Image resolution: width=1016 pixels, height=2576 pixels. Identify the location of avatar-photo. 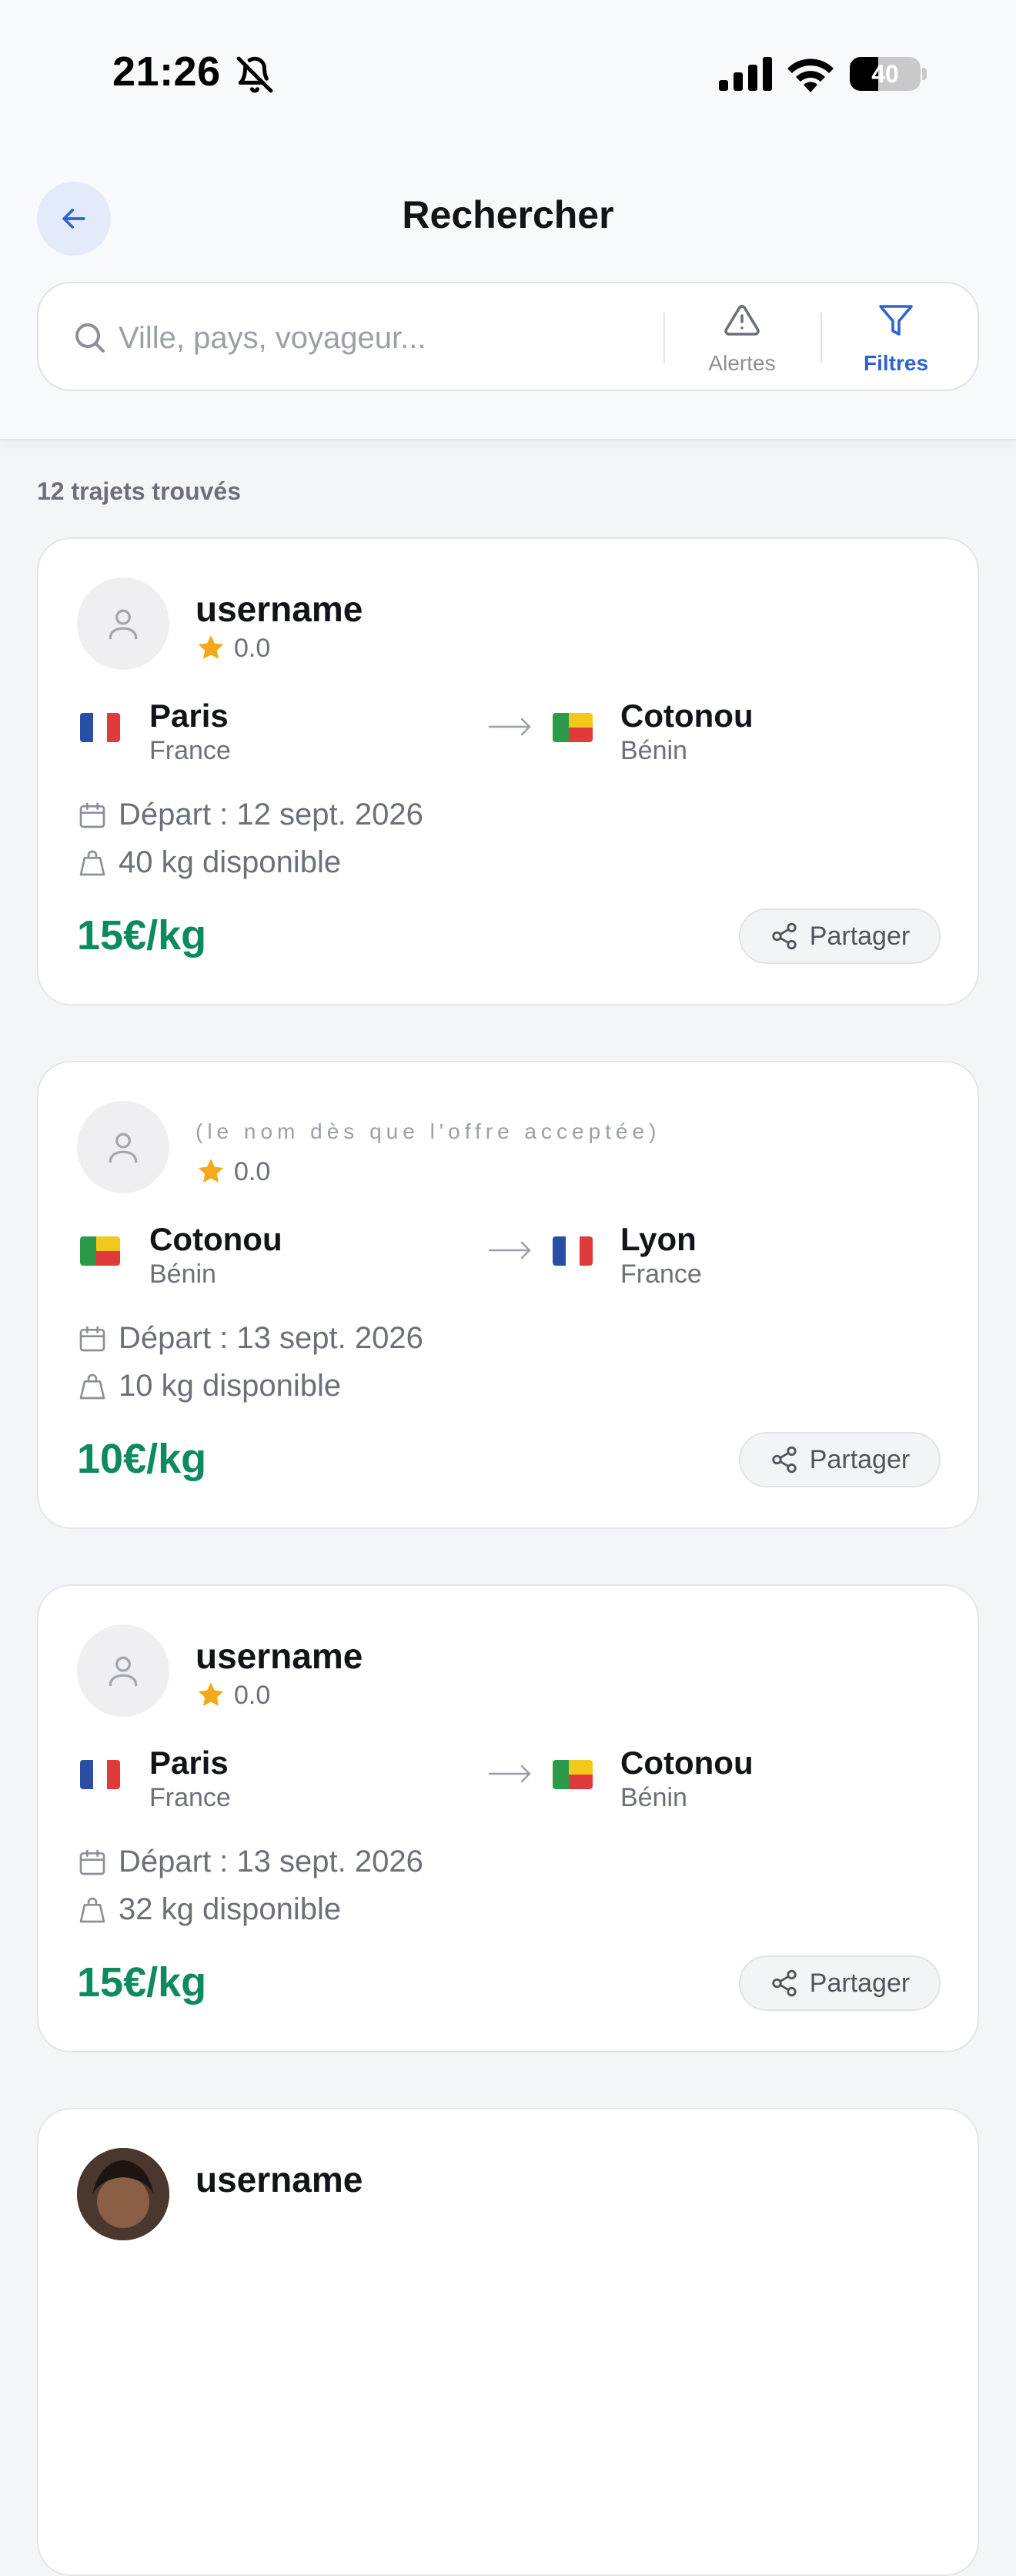
(123, 2194).